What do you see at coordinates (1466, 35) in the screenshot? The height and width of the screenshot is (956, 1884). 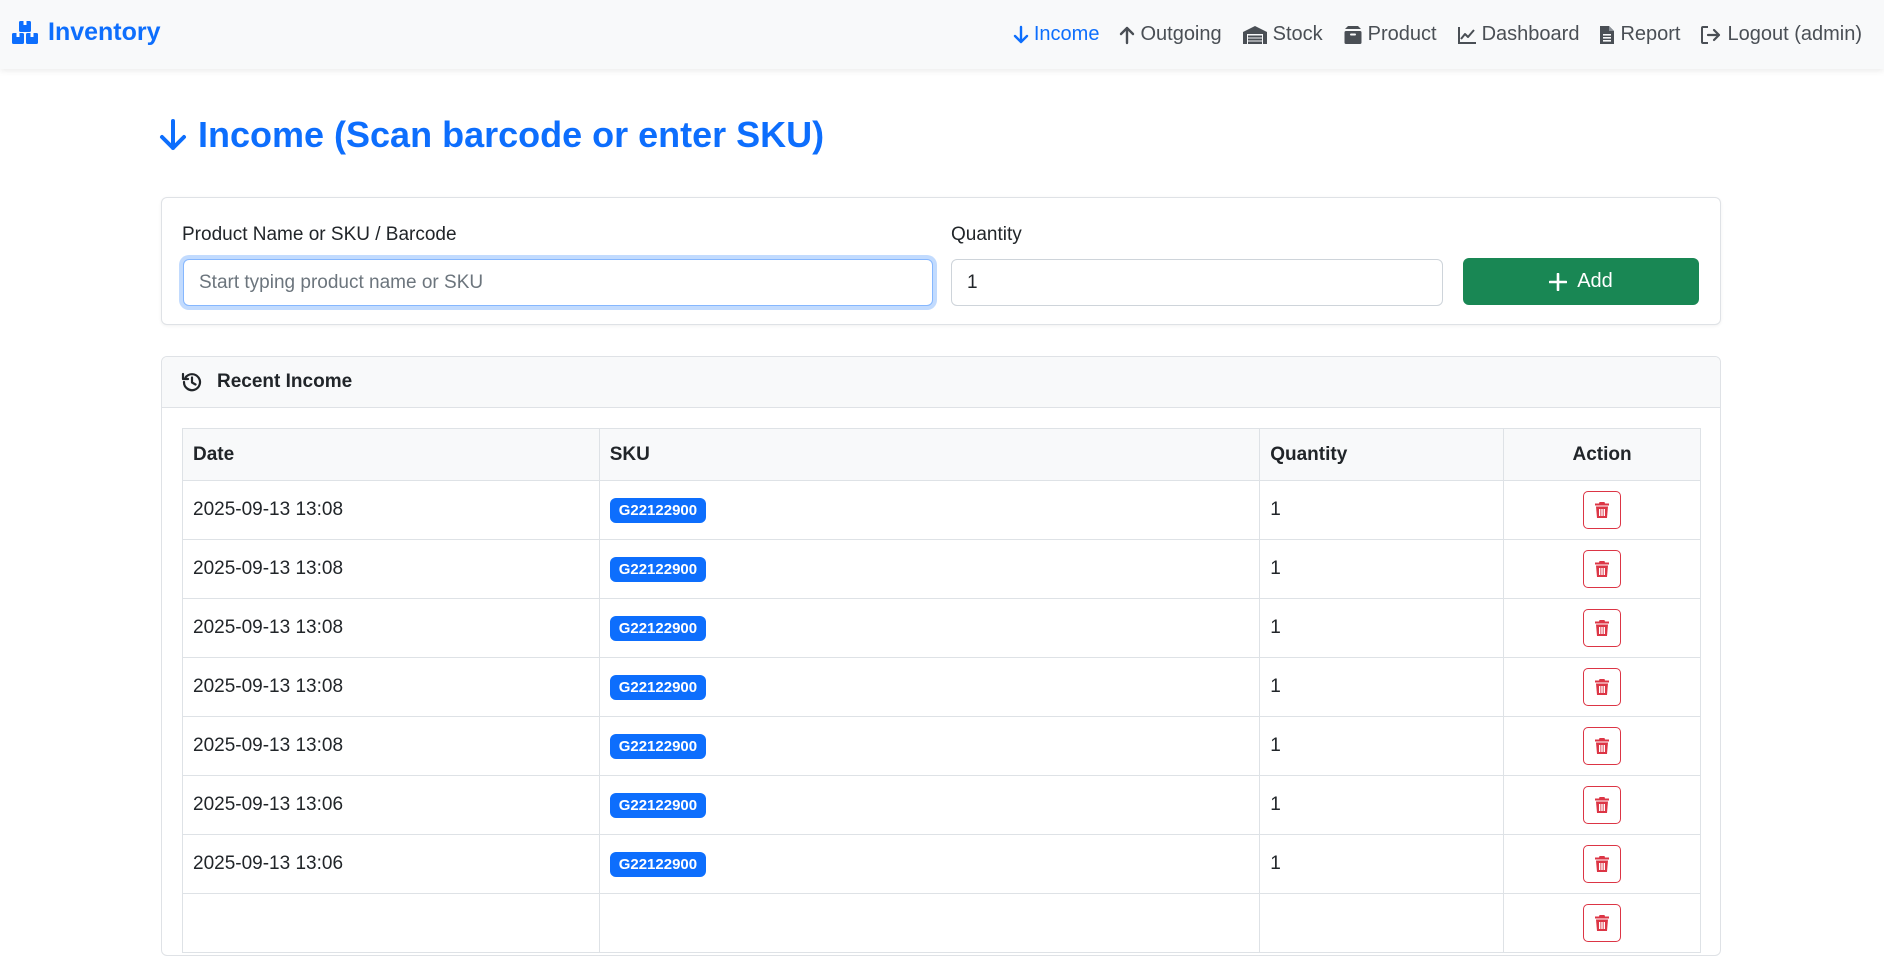 I see `chart-line-icon` at bounding box center [1466, 35].